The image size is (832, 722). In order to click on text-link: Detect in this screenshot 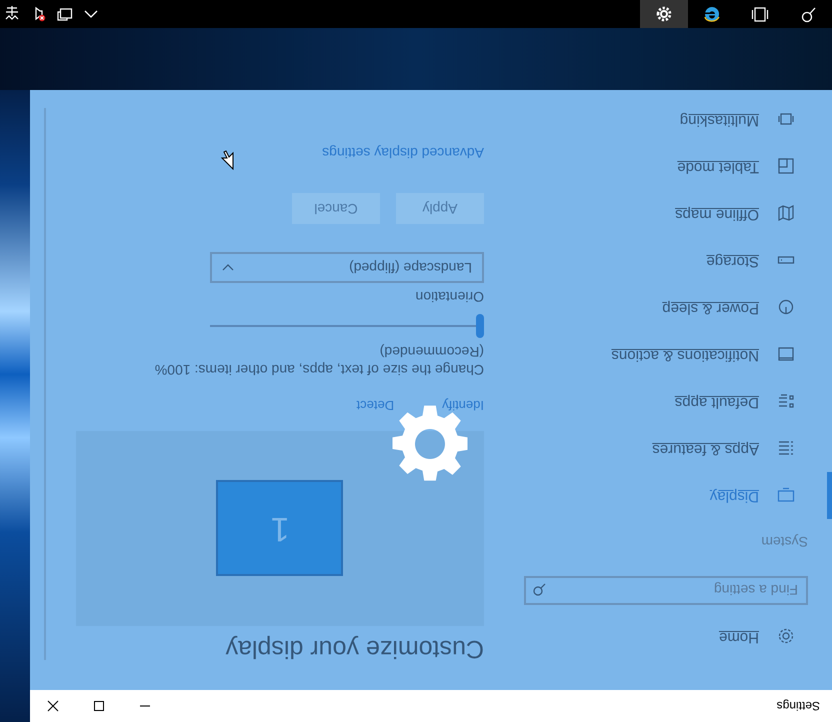, I will do `click(375, 405)`.